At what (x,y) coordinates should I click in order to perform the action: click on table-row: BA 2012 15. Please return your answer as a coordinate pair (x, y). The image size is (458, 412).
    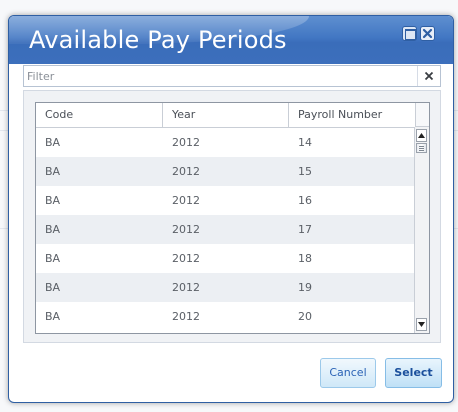
    Looking at the image, I should click on (226, 171).